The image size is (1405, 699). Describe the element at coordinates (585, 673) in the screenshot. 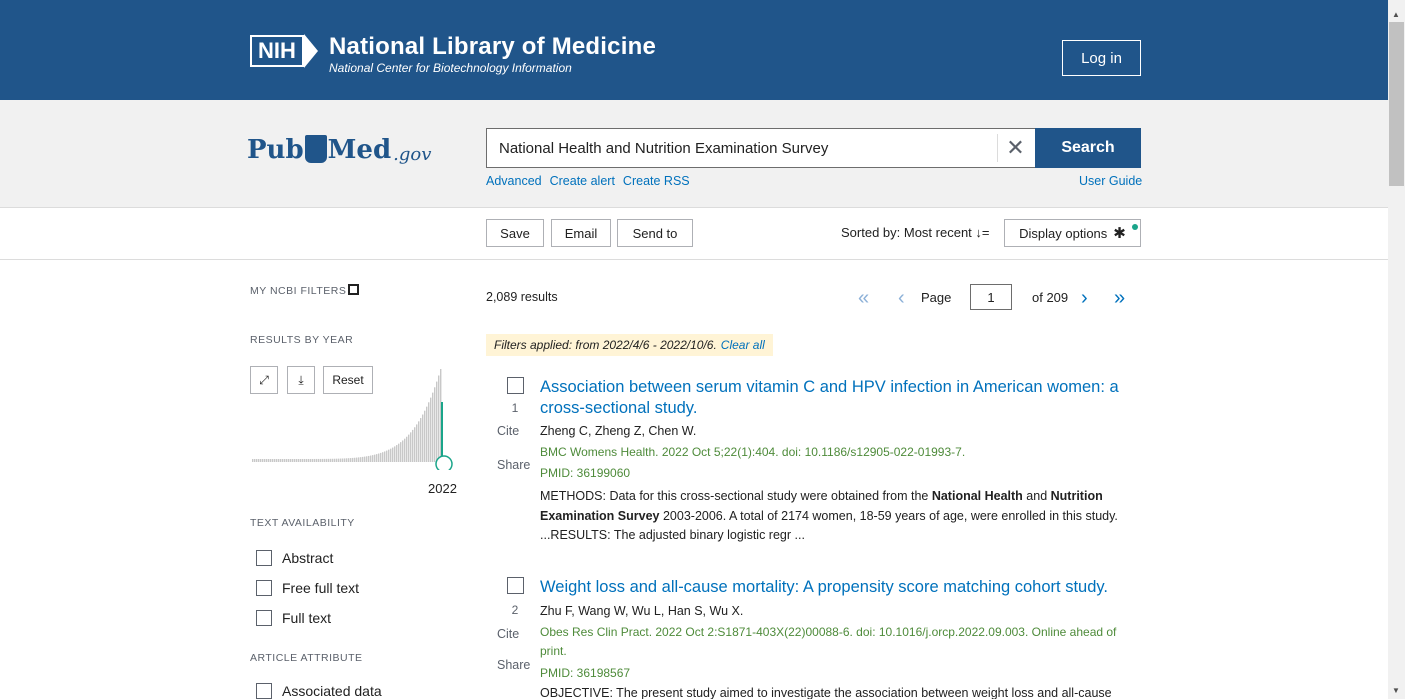

I see `result-pmid: PMID: 36198567` at that location.